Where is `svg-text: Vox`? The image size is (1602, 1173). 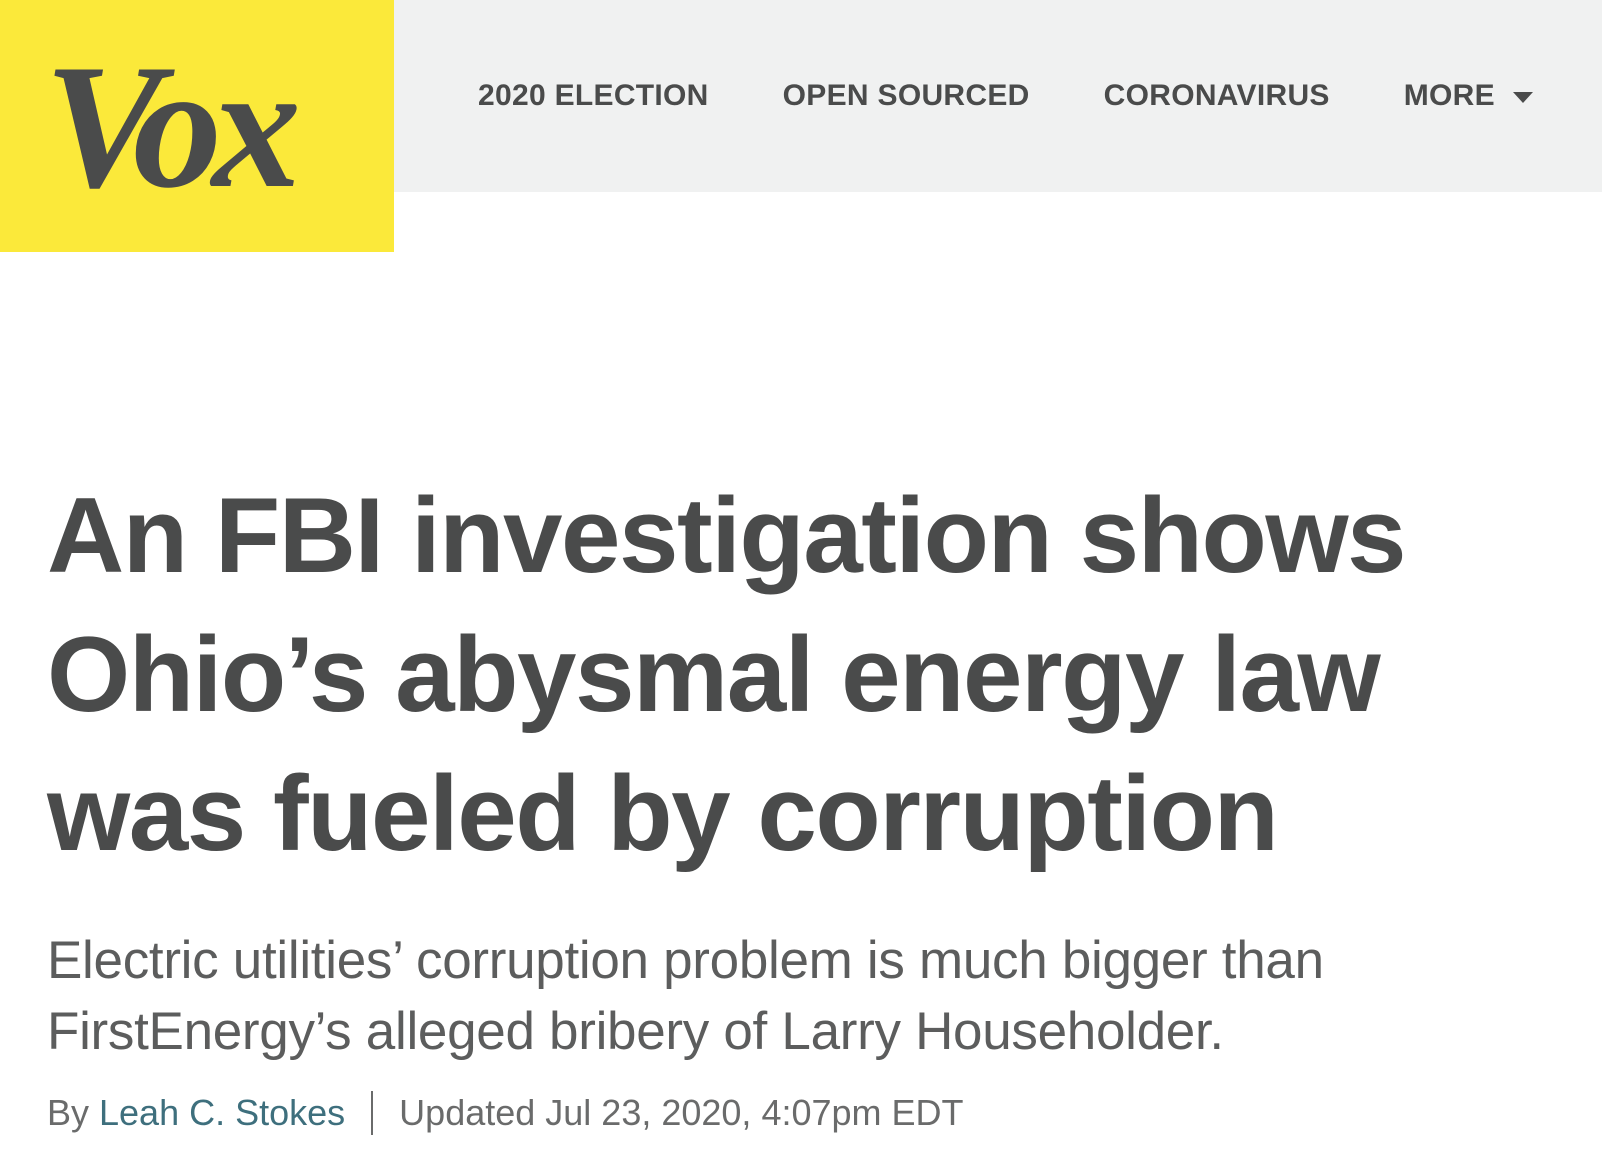
svg-text: Vox is located at coordinates (170, 126).